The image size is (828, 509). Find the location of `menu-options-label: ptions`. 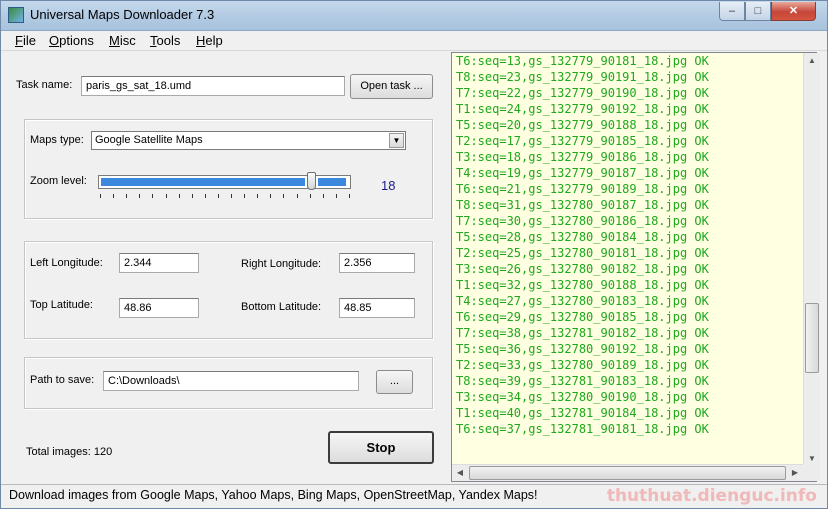

menu-options-label: ptions is located at coordinates (76, 40).